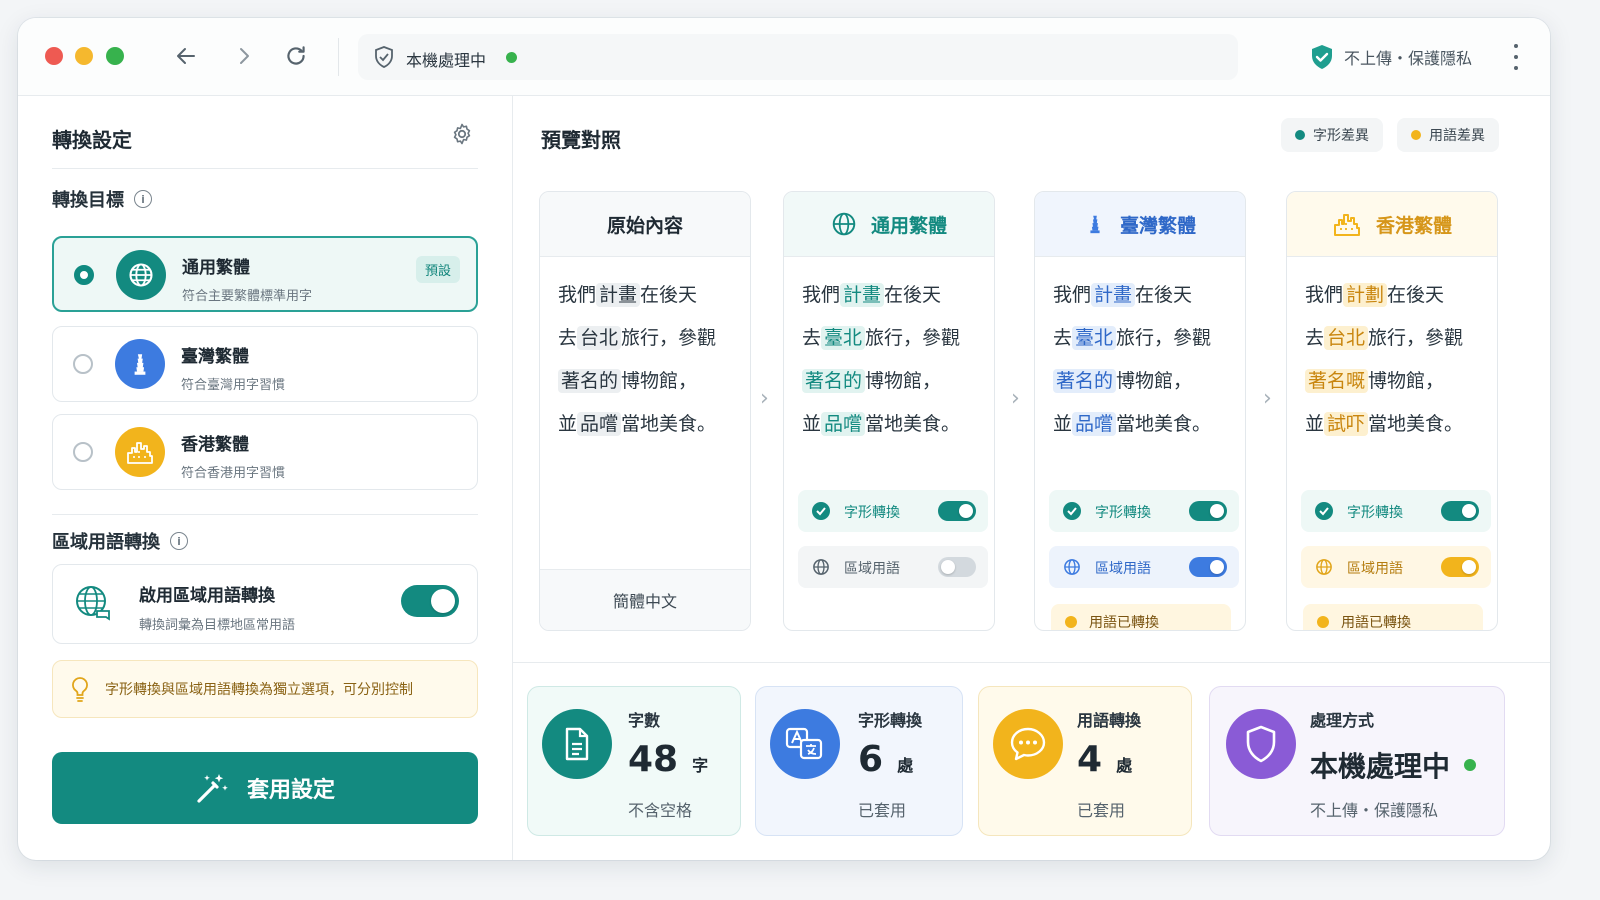 The width and height of the screenshot is (1600, 900). Describe the element at coordinates (140, 364) in the screenshot. I see `taipei101-icon` at that location.